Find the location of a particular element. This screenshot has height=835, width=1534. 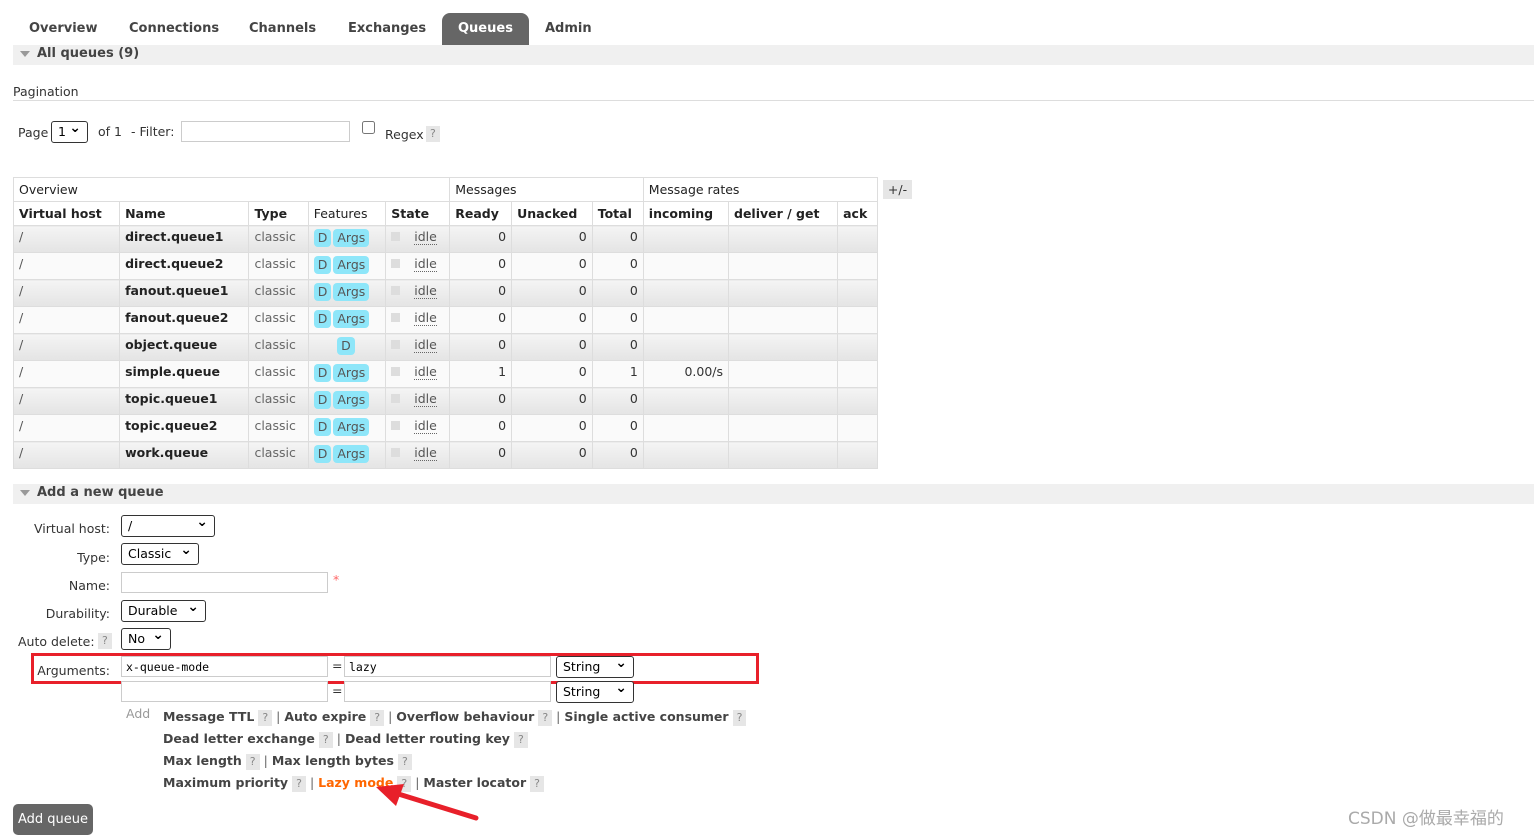

tab-queues: Queues is located at coordinates (485, 29).